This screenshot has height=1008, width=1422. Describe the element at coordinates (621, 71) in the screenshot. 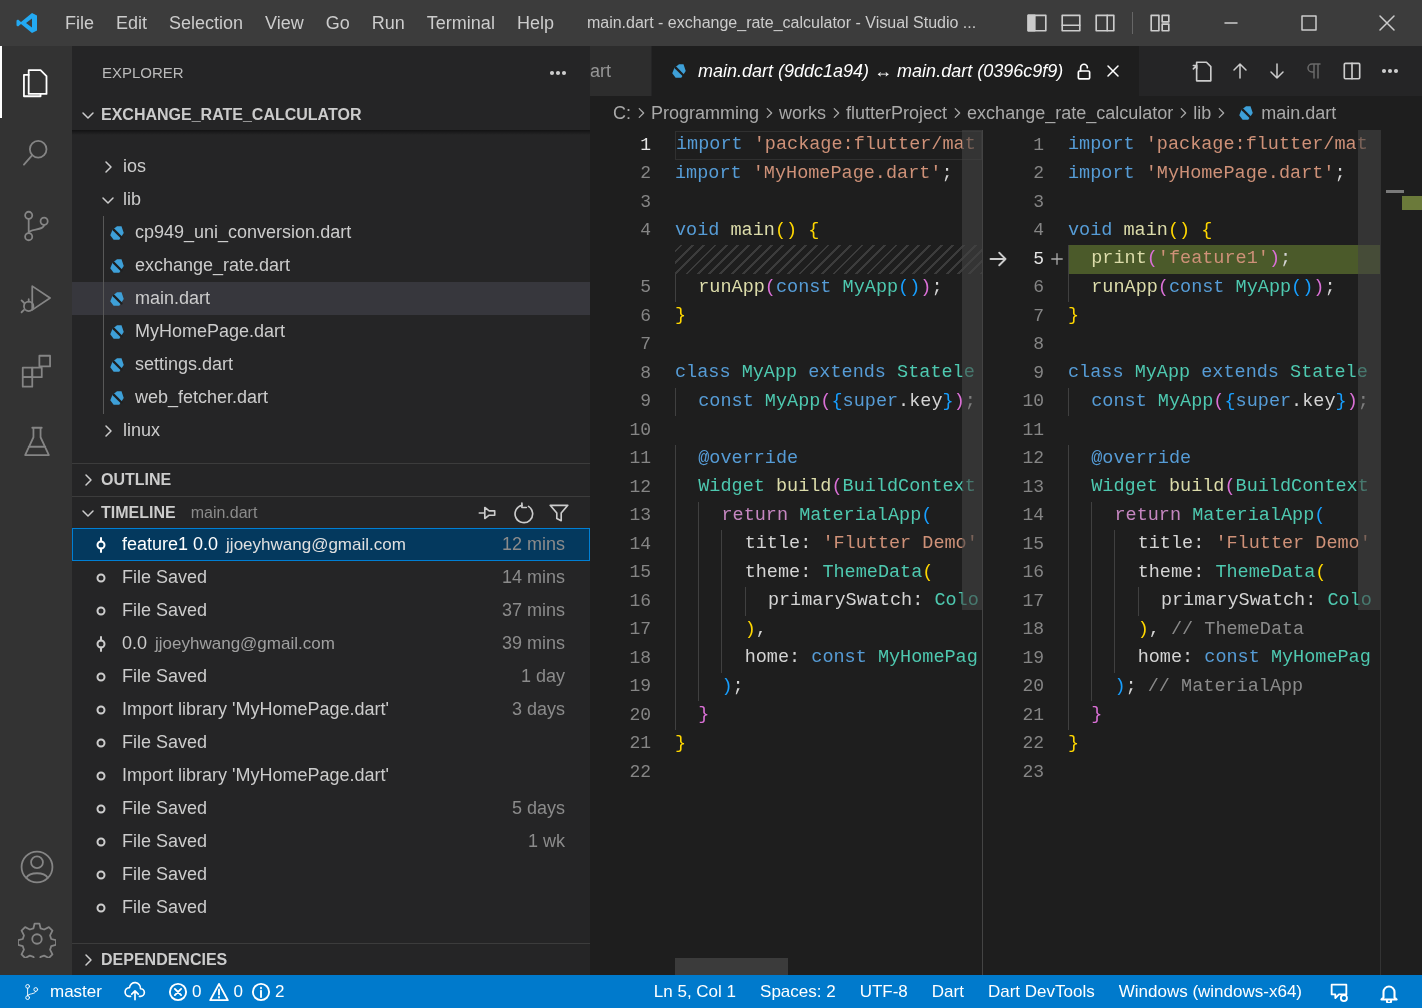

I see `editor-tab: art` at that location.